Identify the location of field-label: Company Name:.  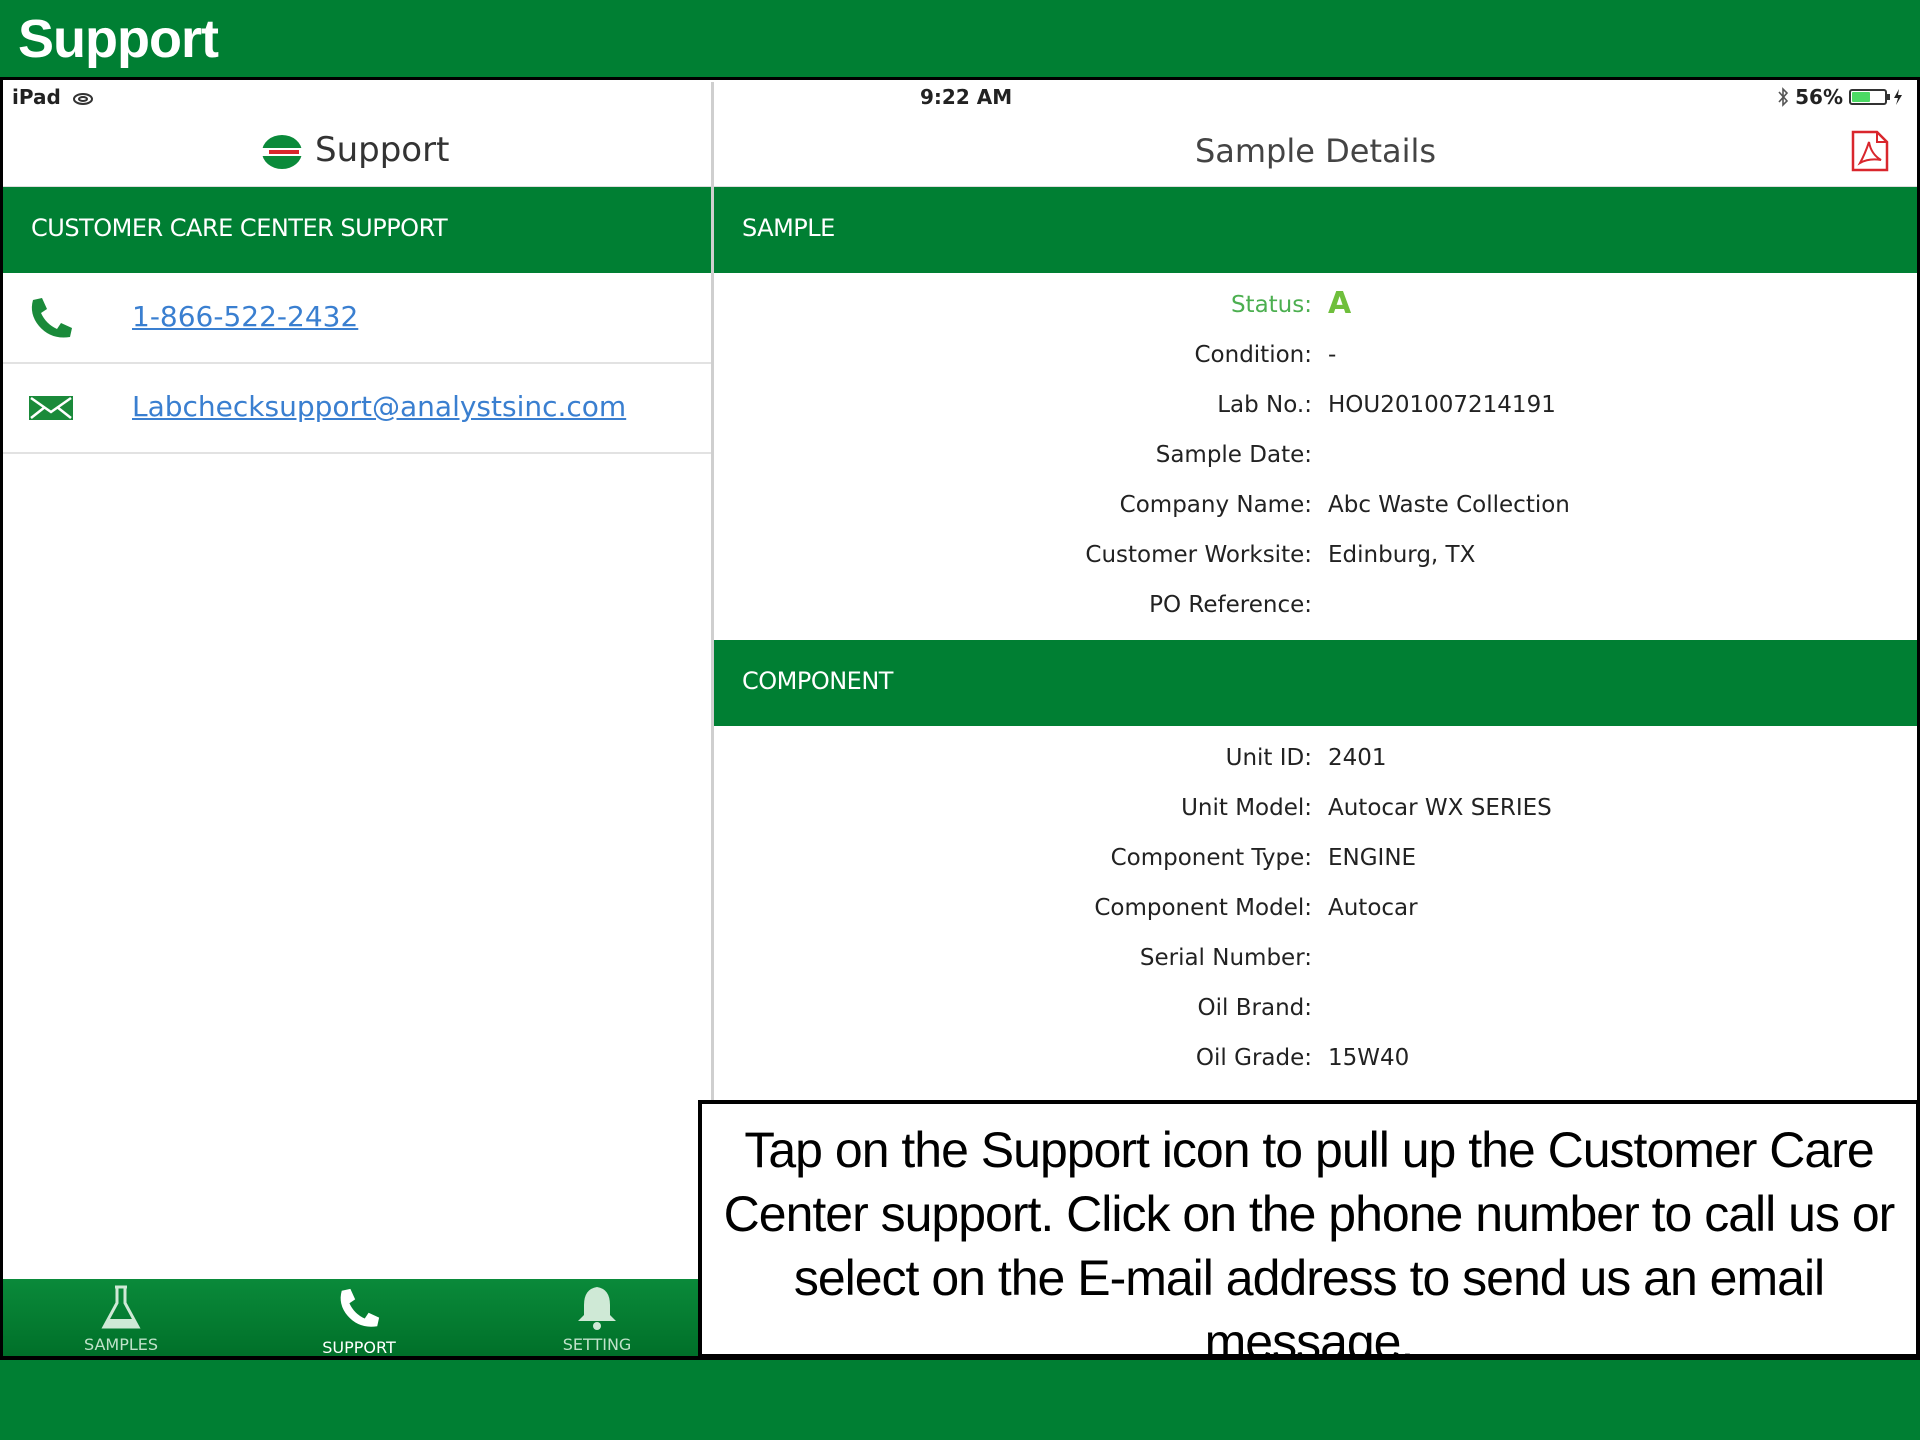
(1215, 505).